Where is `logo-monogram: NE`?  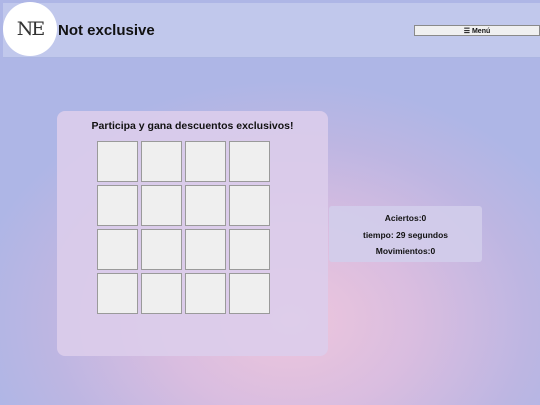 logo-monogram: NE is located at coordinates (30, 29).